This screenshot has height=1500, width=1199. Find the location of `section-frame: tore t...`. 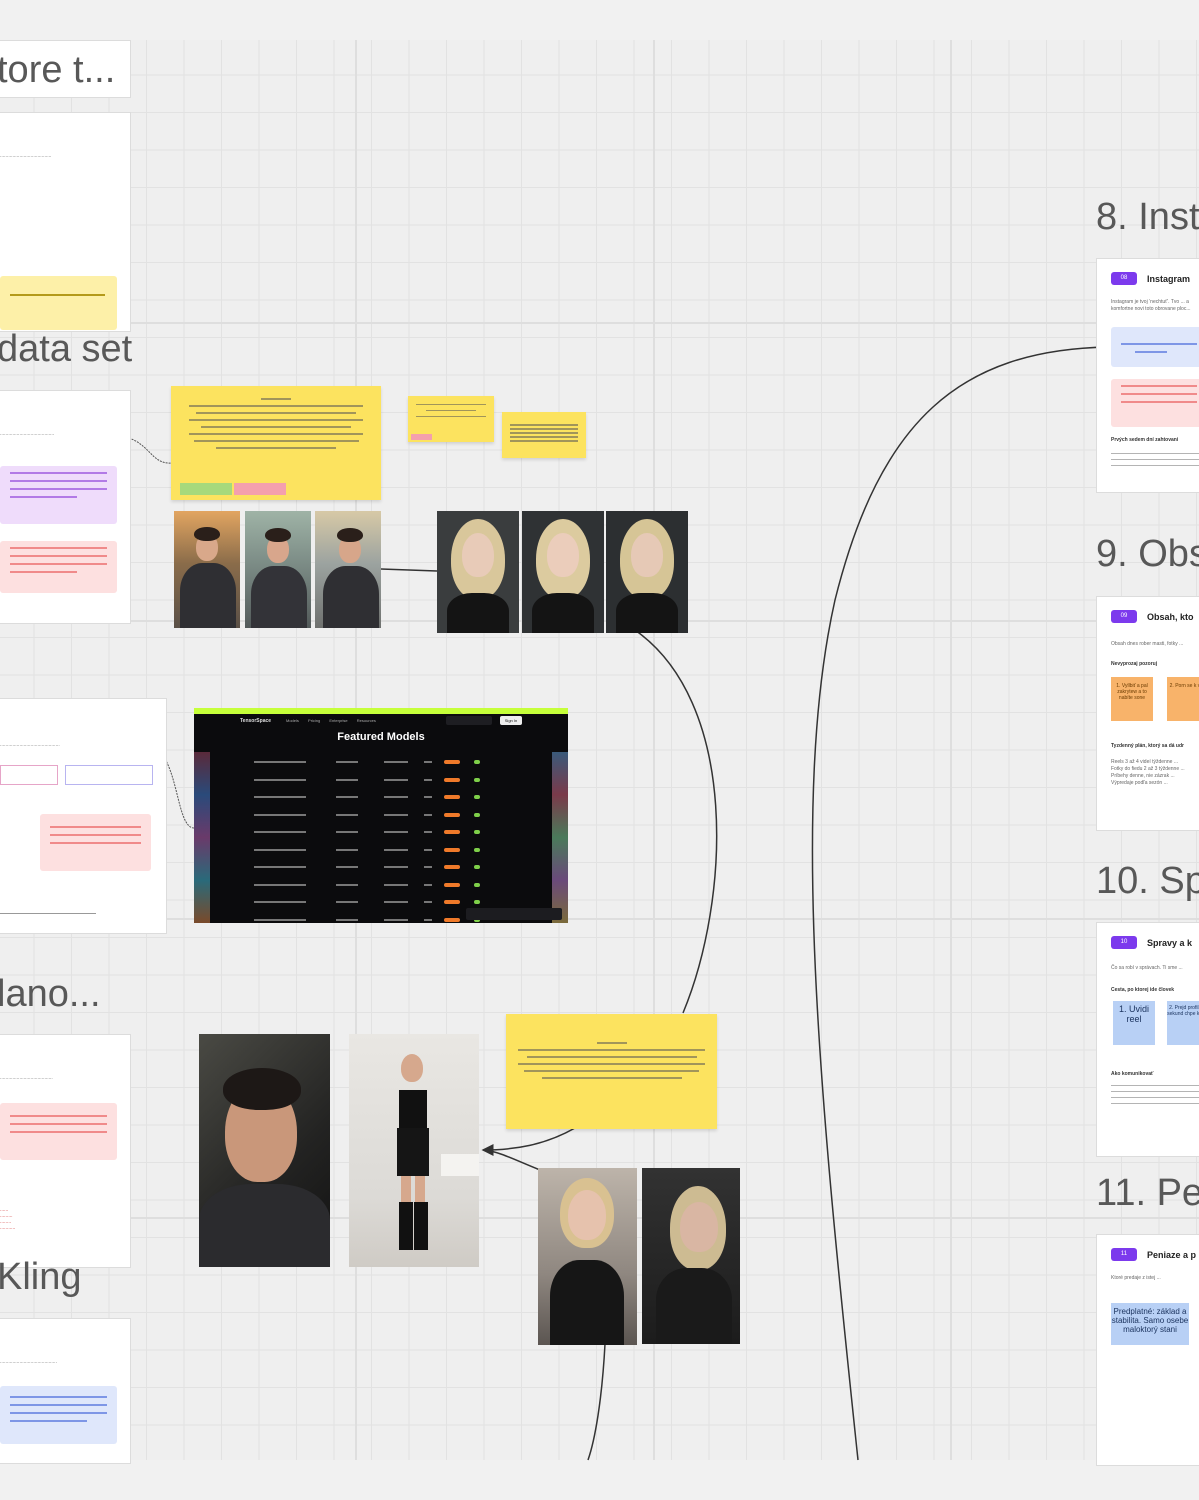

section-frame: tore t... is located at coordinates (65, 69).